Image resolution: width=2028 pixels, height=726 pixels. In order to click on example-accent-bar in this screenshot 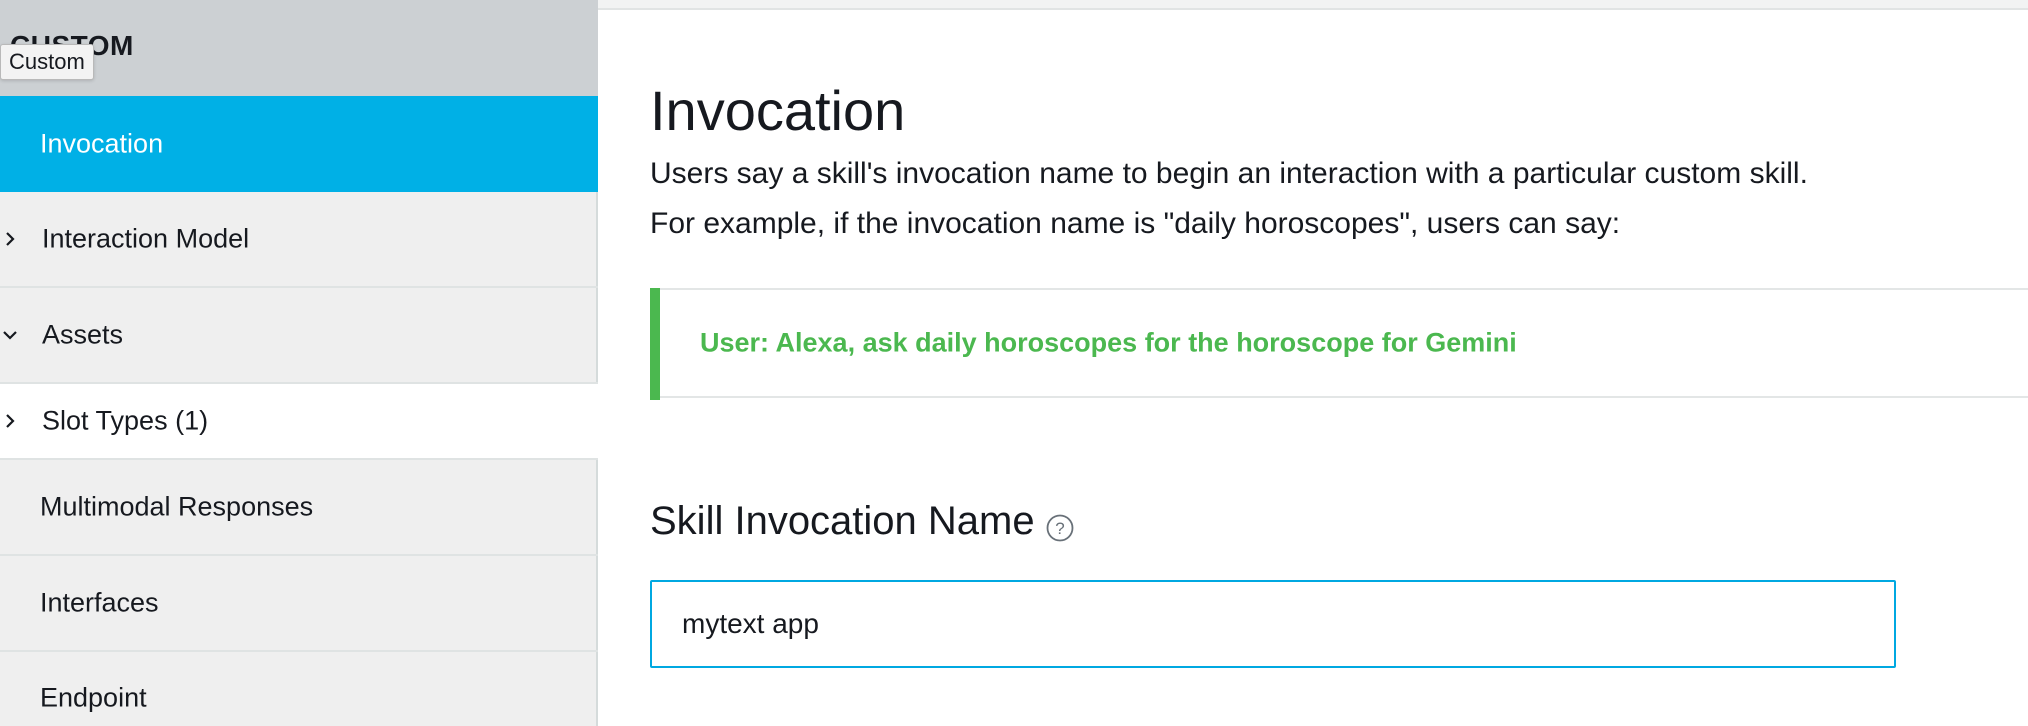, I will do `click(655, 344)`.